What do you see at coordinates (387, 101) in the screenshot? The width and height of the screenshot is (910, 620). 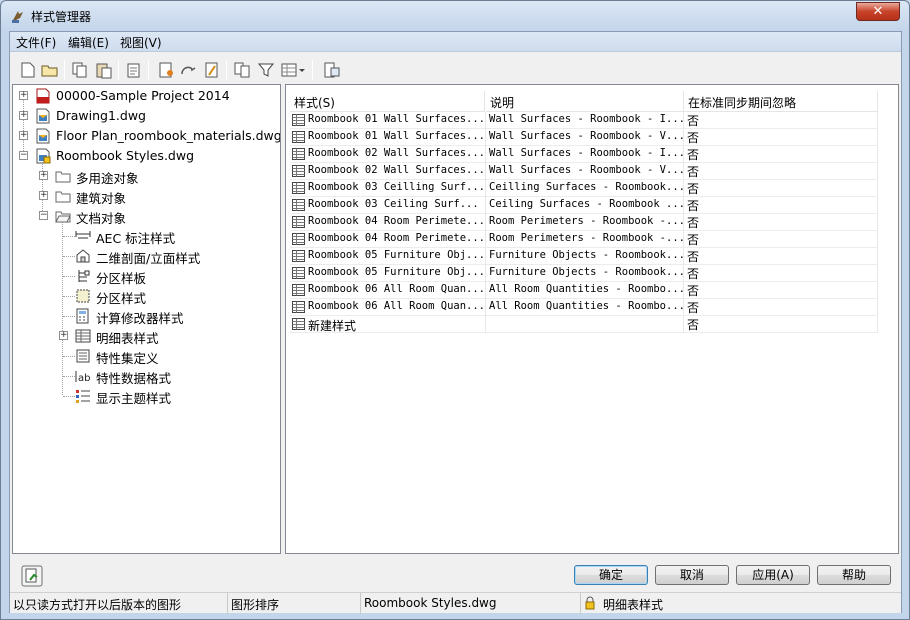 I see `column-header-style: 样式(S)` at bounding box center [387, 101].